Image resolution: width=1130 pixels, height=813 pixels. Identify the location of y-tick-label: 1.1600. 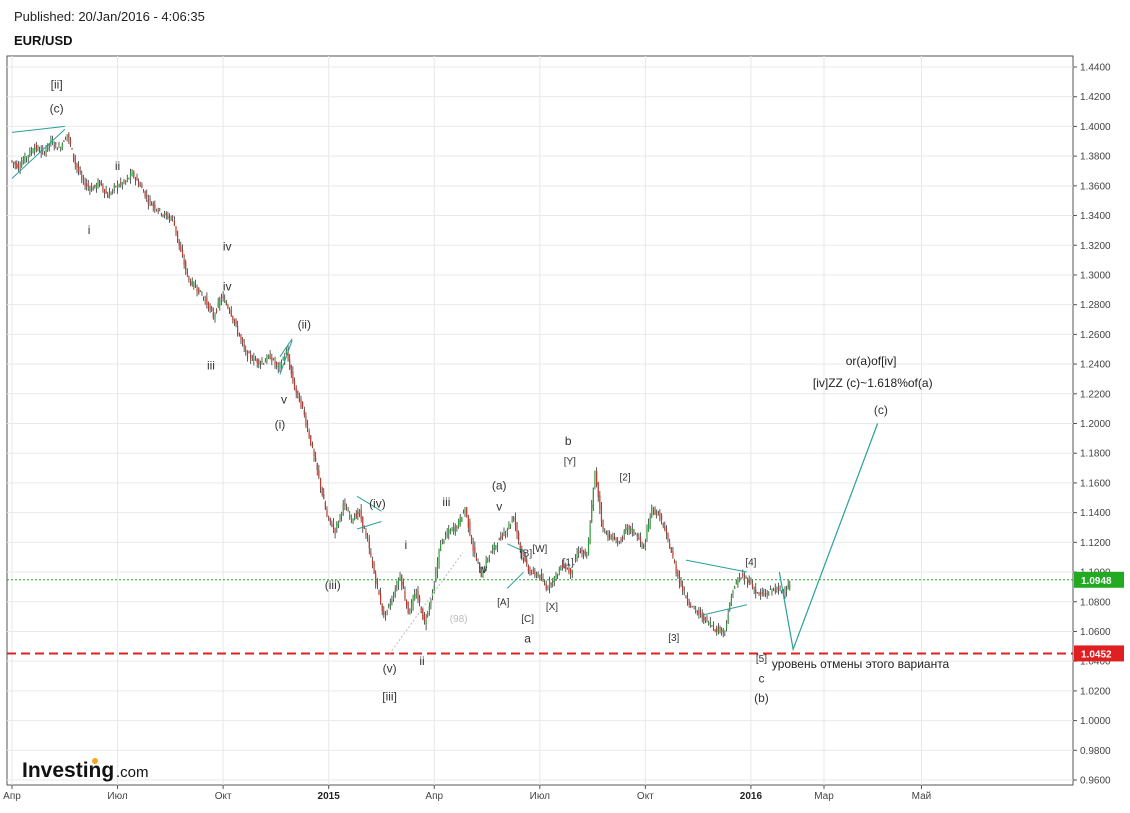
(1095, 483).